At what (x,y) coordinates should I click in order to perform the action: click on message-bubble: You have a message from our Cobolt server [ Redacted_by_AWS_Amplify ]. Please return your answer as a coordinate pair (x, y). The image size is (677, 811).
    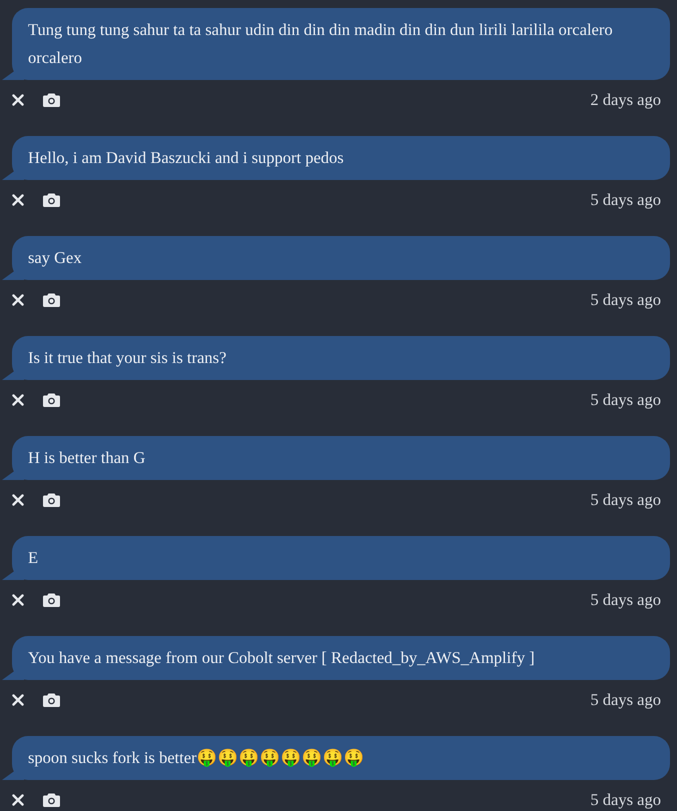
    Looking at the image, I should click on (336, 658).